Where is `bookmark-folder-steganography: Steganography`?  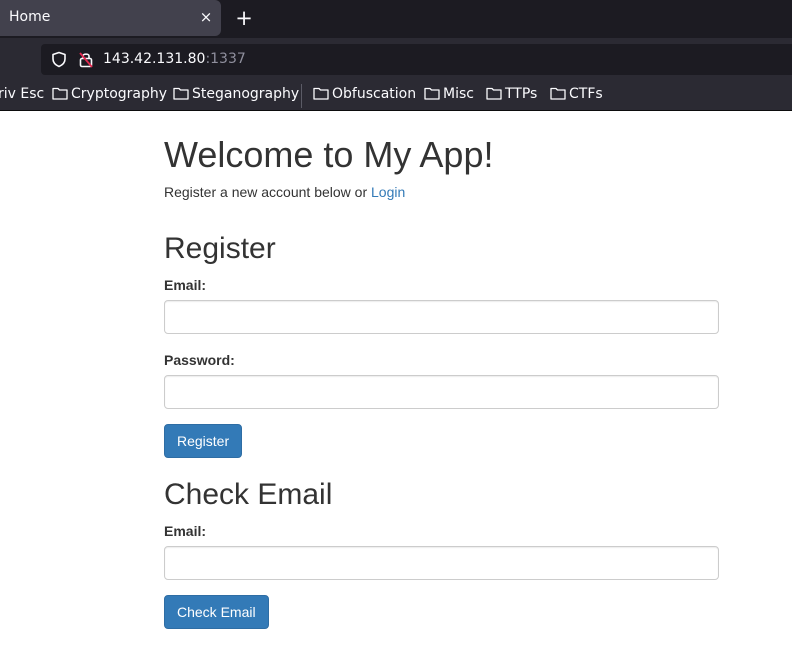 bookmark-folder-steganography: Steganography is located at coordinates (236, 96).